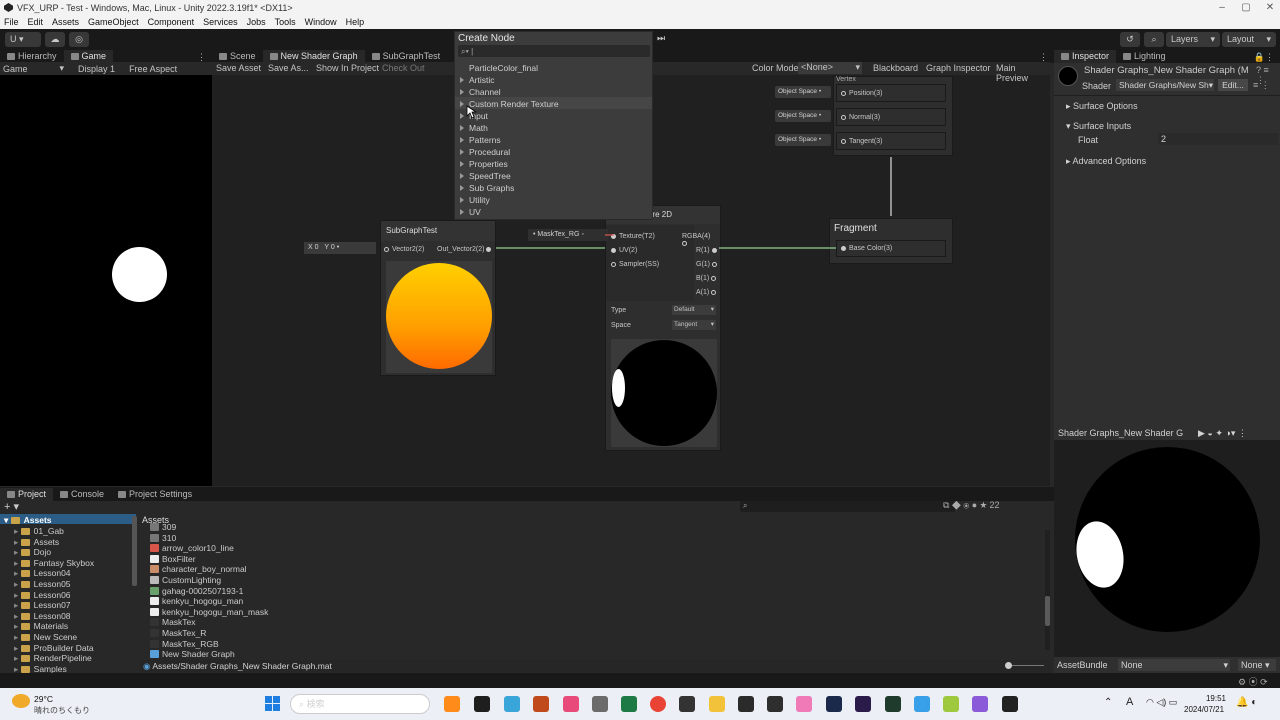 The height and width of the screenshot is (720, 1280). What do you see at coordinates (1222, 433) in the screenshot?
I see `play-icon: ▶ ◒ ✦ ◑▾ ⋮` at bounding box center [1222, 433].